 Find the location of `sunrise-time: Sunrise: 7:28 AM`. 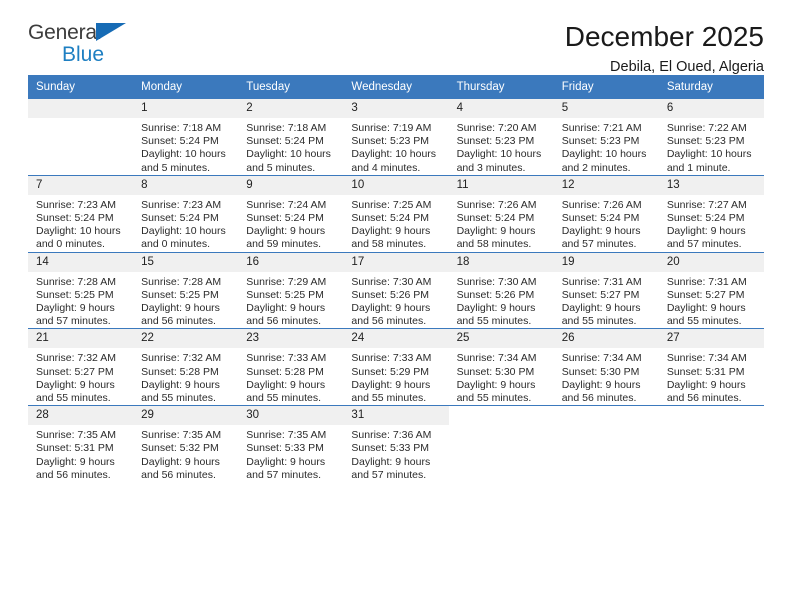

sunrise-time: Sunrise: 7:28 AM is located at coordinates (76, 281).